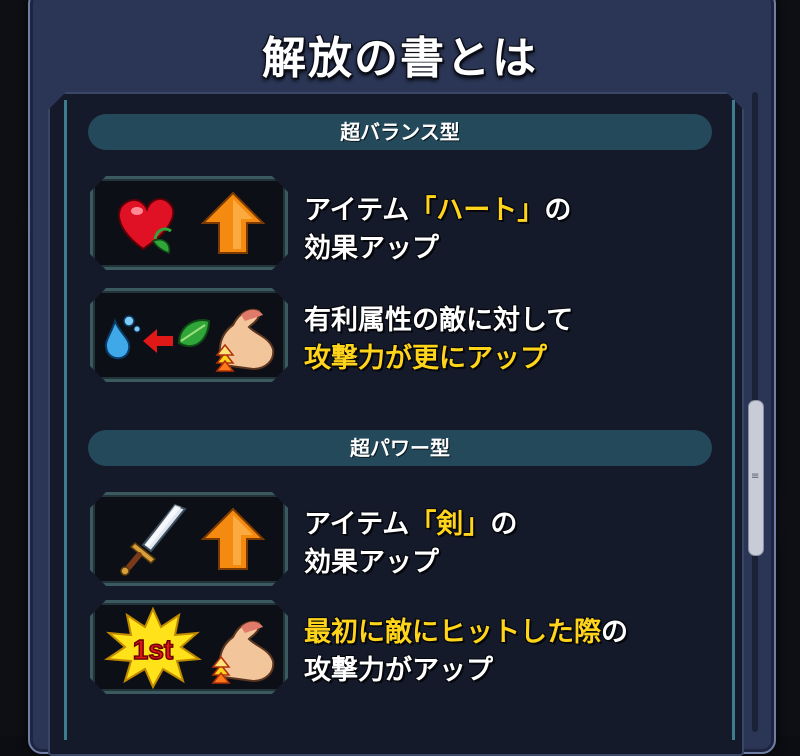 This screenshot has height=756, width=800. Describe the element at coordinates (153, 540) in the screenshot. I see `sword-item-icon` at that location.